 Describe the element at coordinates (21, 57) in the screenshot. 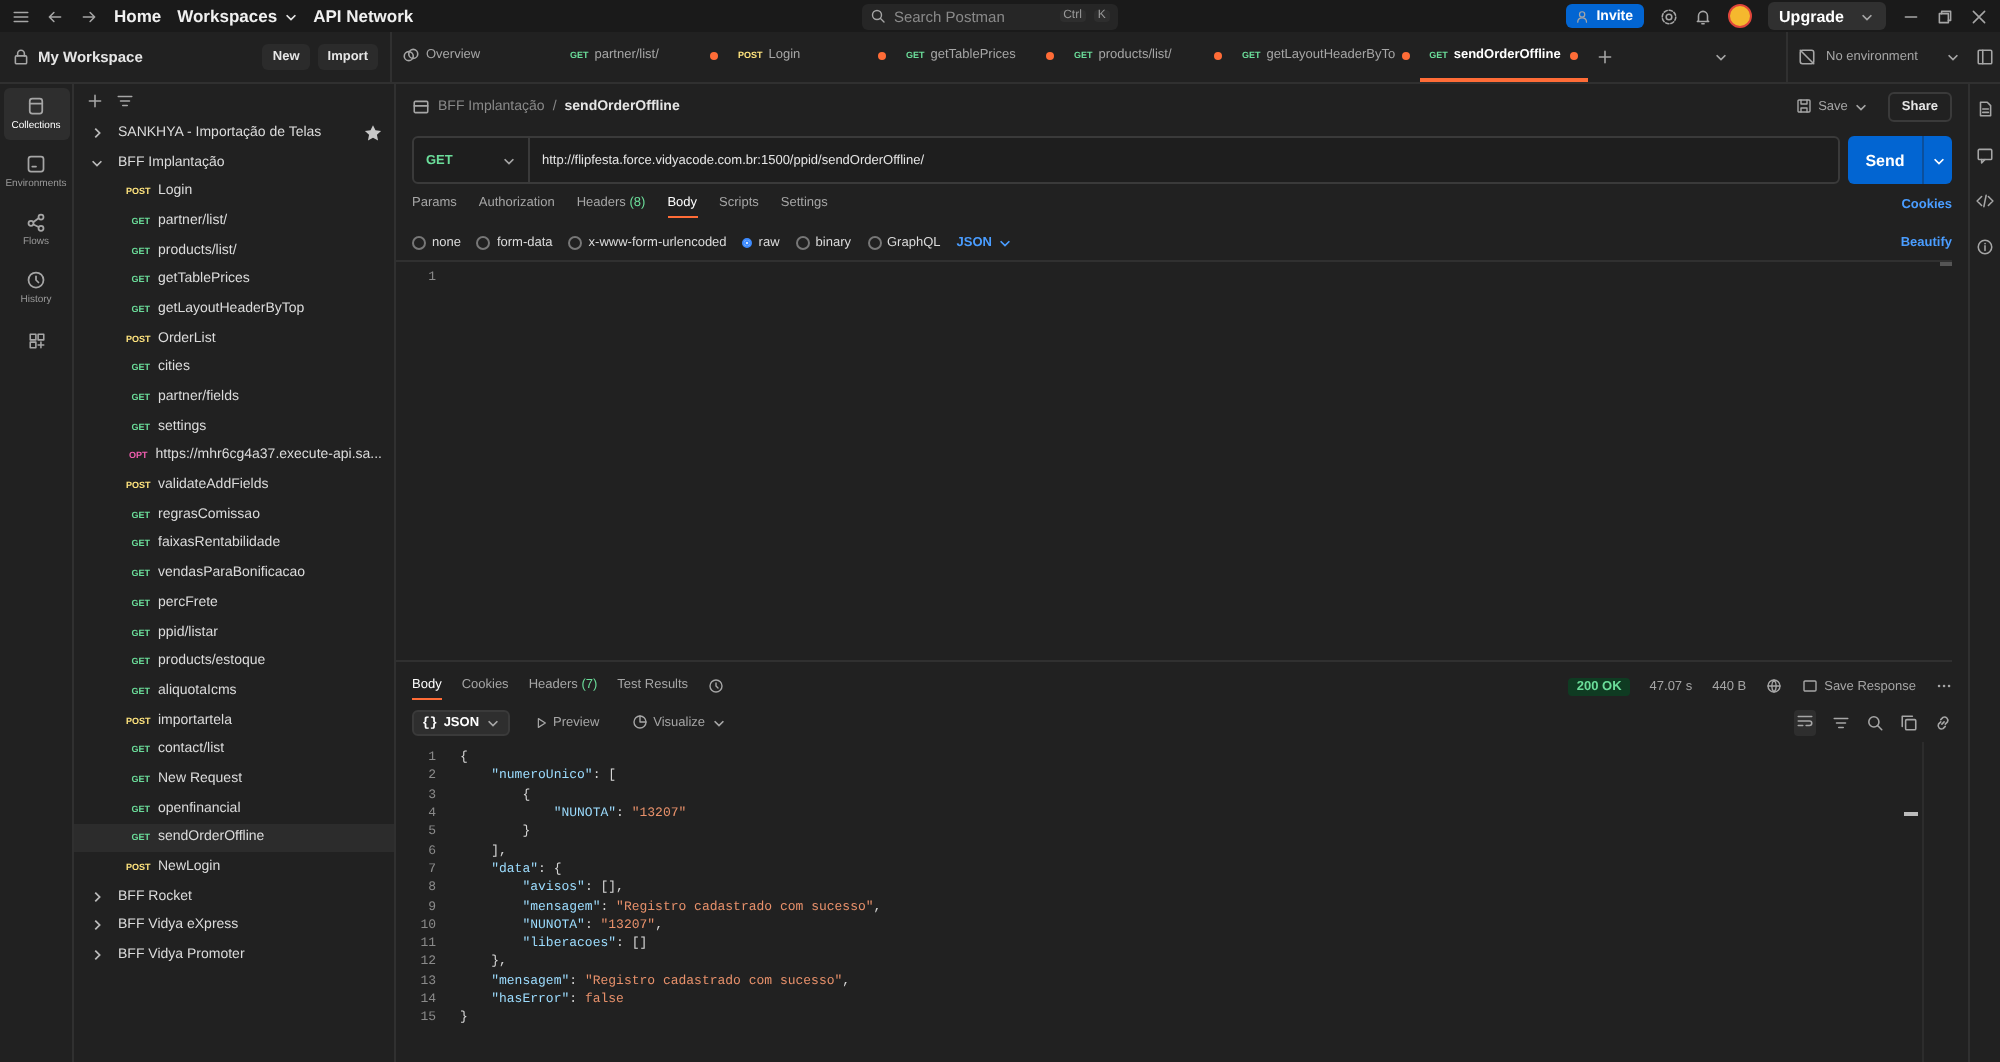

I see `lock-icon` at that location.